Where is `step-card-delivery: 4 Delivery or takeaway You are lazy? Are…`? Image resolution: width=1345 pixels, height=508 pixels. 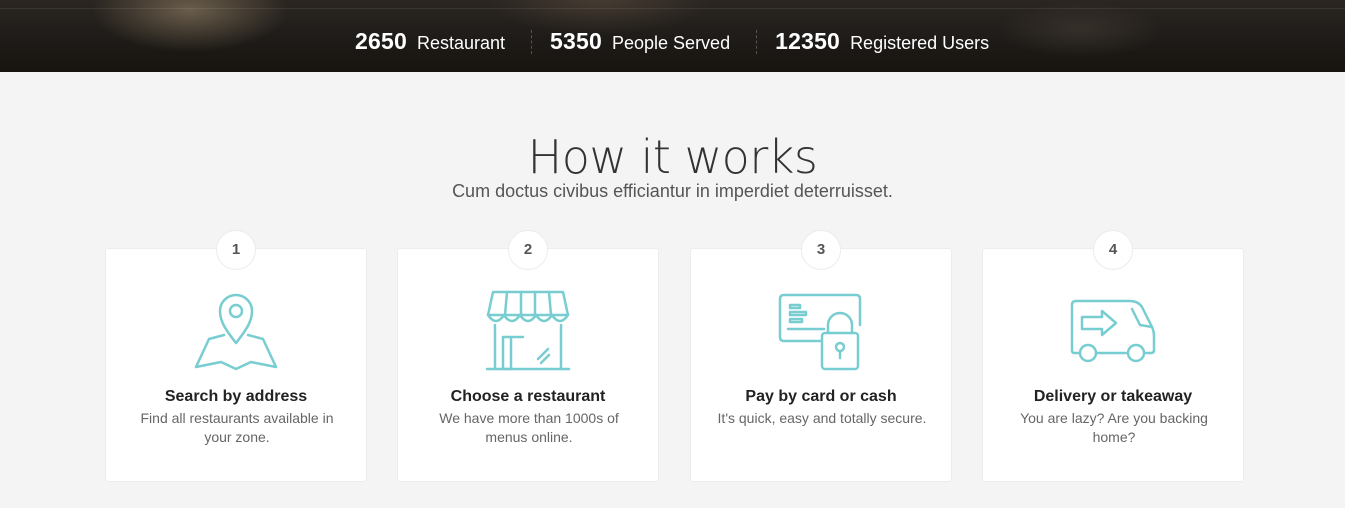
step-card-delivery: 4 Delivery or takeaway You are lazy? Are… is located at coordinates (1113, 356).